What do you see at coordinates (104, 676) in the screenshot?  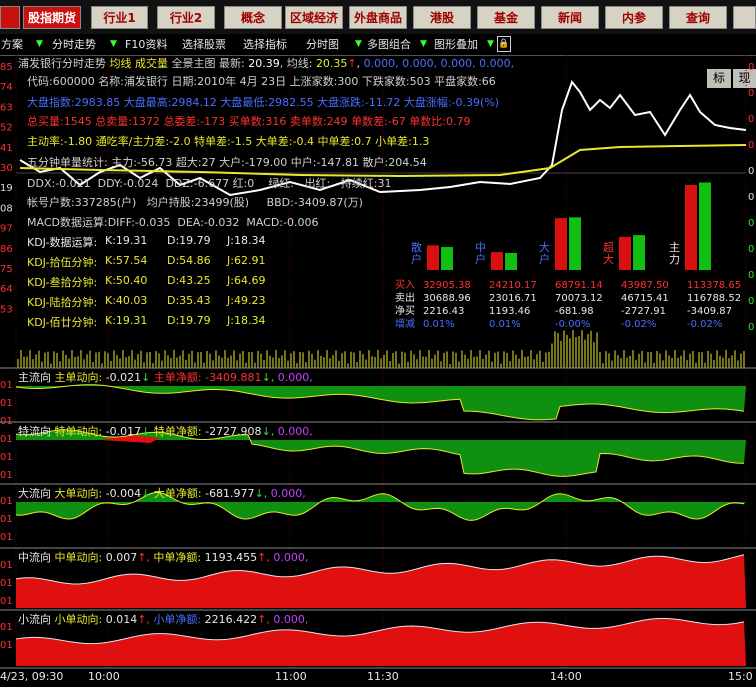 I see `time-label-1000: 10:00` at bounding box center [104, 676].